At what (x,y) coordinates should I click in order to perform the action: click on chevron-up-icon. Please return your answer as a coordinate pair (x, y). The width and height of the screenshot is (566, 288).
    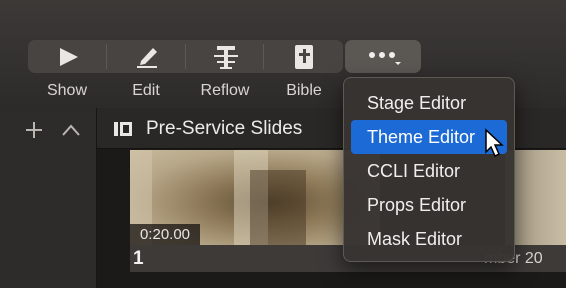
    Looking at the image, I should click on (71, 130).